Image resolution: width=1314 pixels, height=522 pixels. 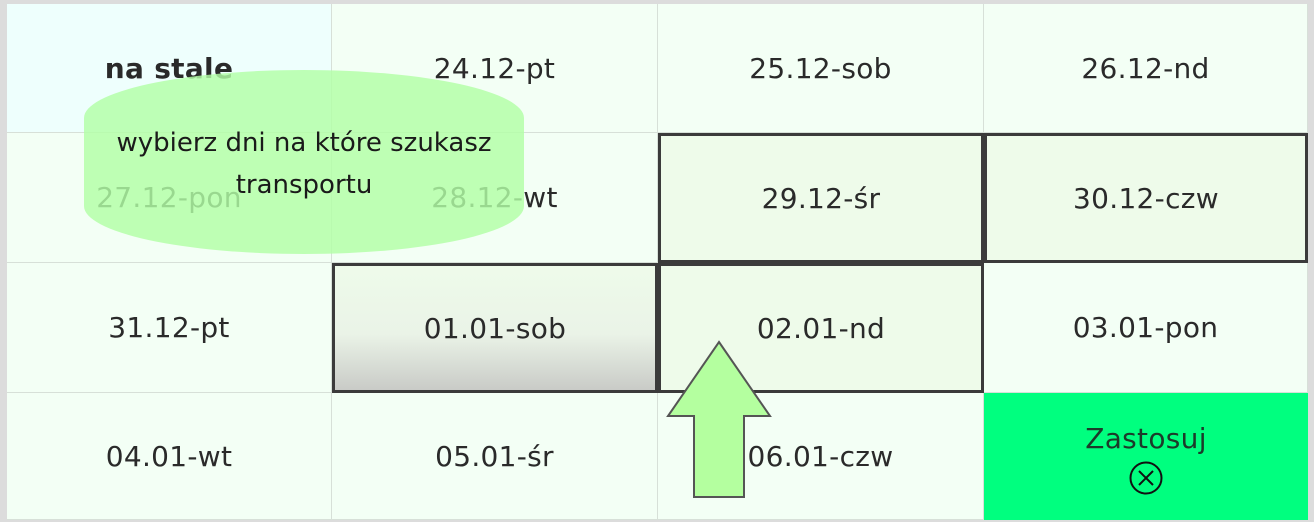 I want to click on day-option: 05.01-śr, so click(x=495, y=456).